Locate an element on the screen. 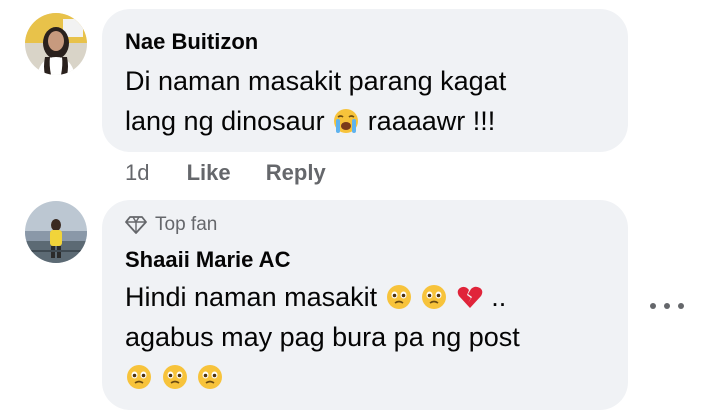 This screenshot has width=711, height=415. comment-line: lang ng dinosaur raaaawr !!! is located at coordinates (376, 121).